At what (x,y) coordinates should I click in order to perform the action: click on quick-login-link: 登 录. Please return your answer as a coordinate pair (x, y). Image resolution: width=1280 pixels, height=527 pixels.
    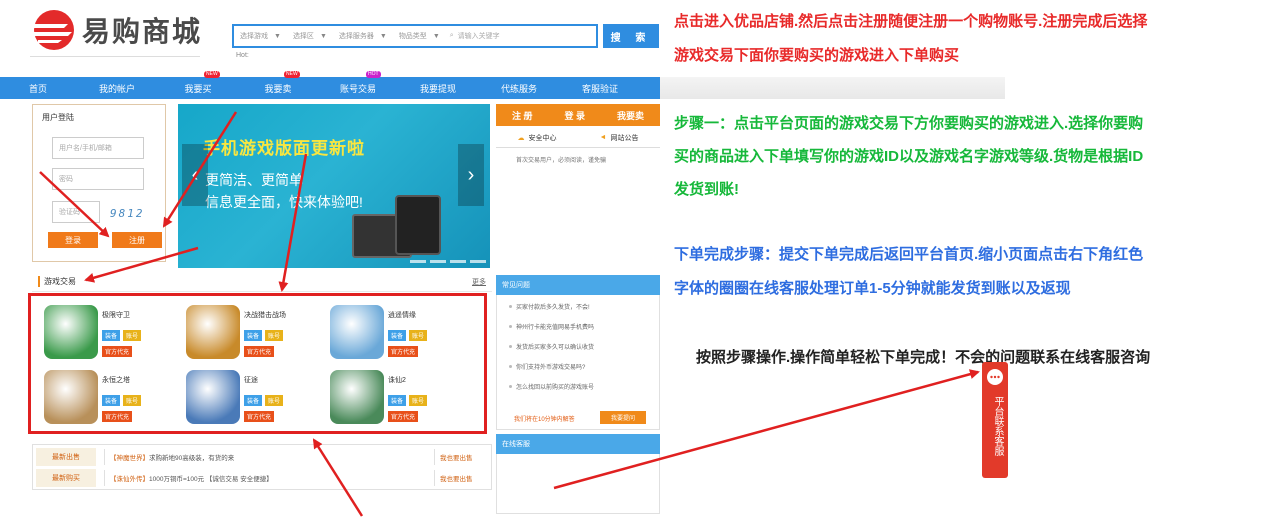
    Looking at the image, I should click on (574, 115).